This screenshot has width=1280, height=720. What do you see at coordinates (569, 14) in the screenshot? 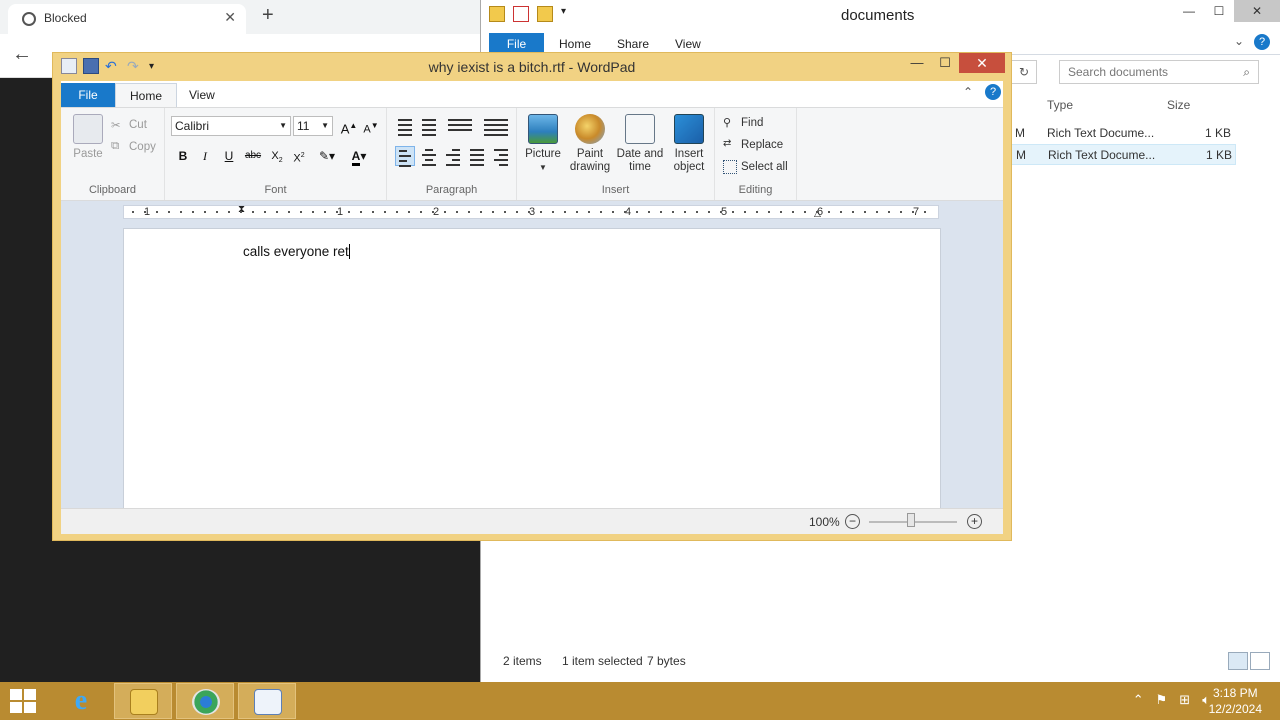
I see `customize-arrow-icon: ▾` at bounding box center [569, 14].